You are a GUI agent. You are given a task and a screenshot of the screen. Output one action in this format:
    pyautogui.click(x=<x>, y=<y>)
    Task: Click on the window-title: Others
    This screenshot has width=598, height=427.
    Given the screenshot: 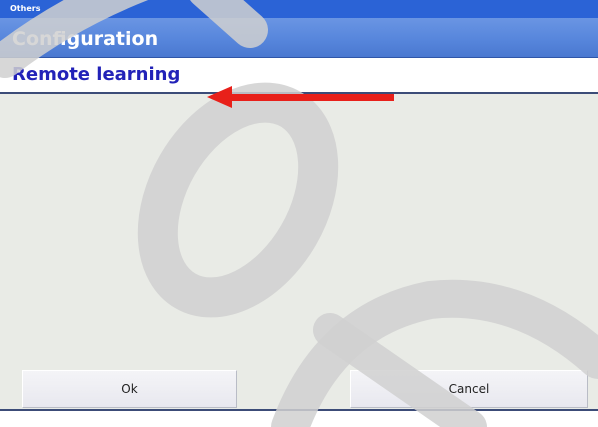 What is the action you would take?
    pyautogui.click(x=25, y=8)
    